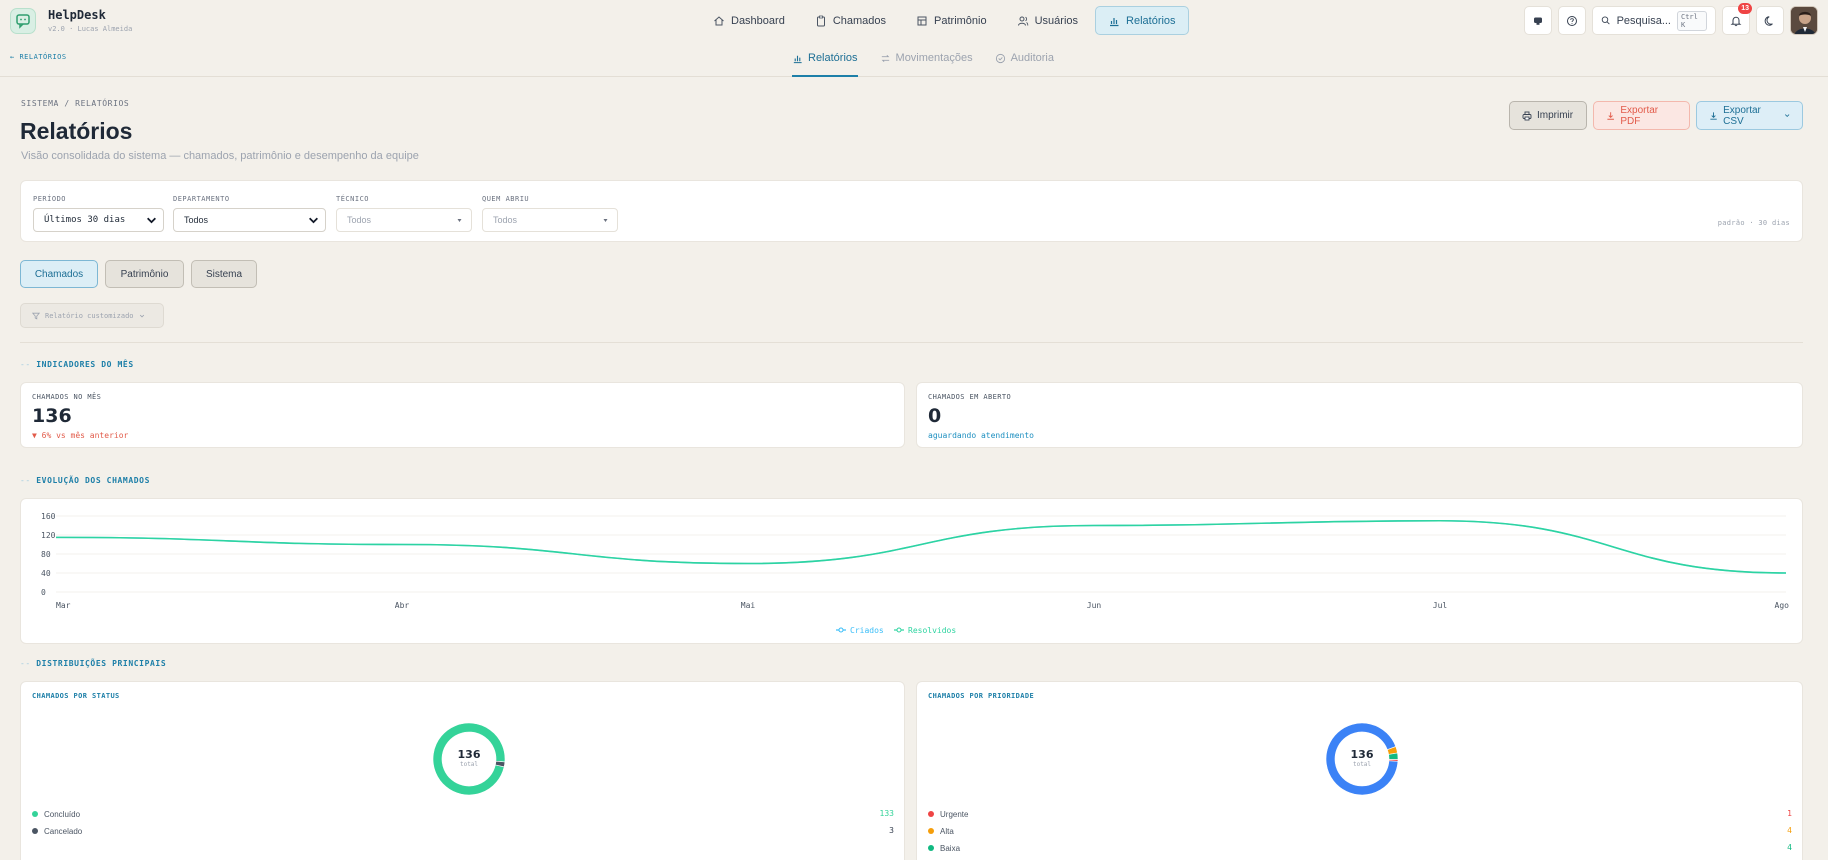  Describe the element at coordinates (63, 605) in the screenshot. I see `x-tick-label: Mar` at that location.